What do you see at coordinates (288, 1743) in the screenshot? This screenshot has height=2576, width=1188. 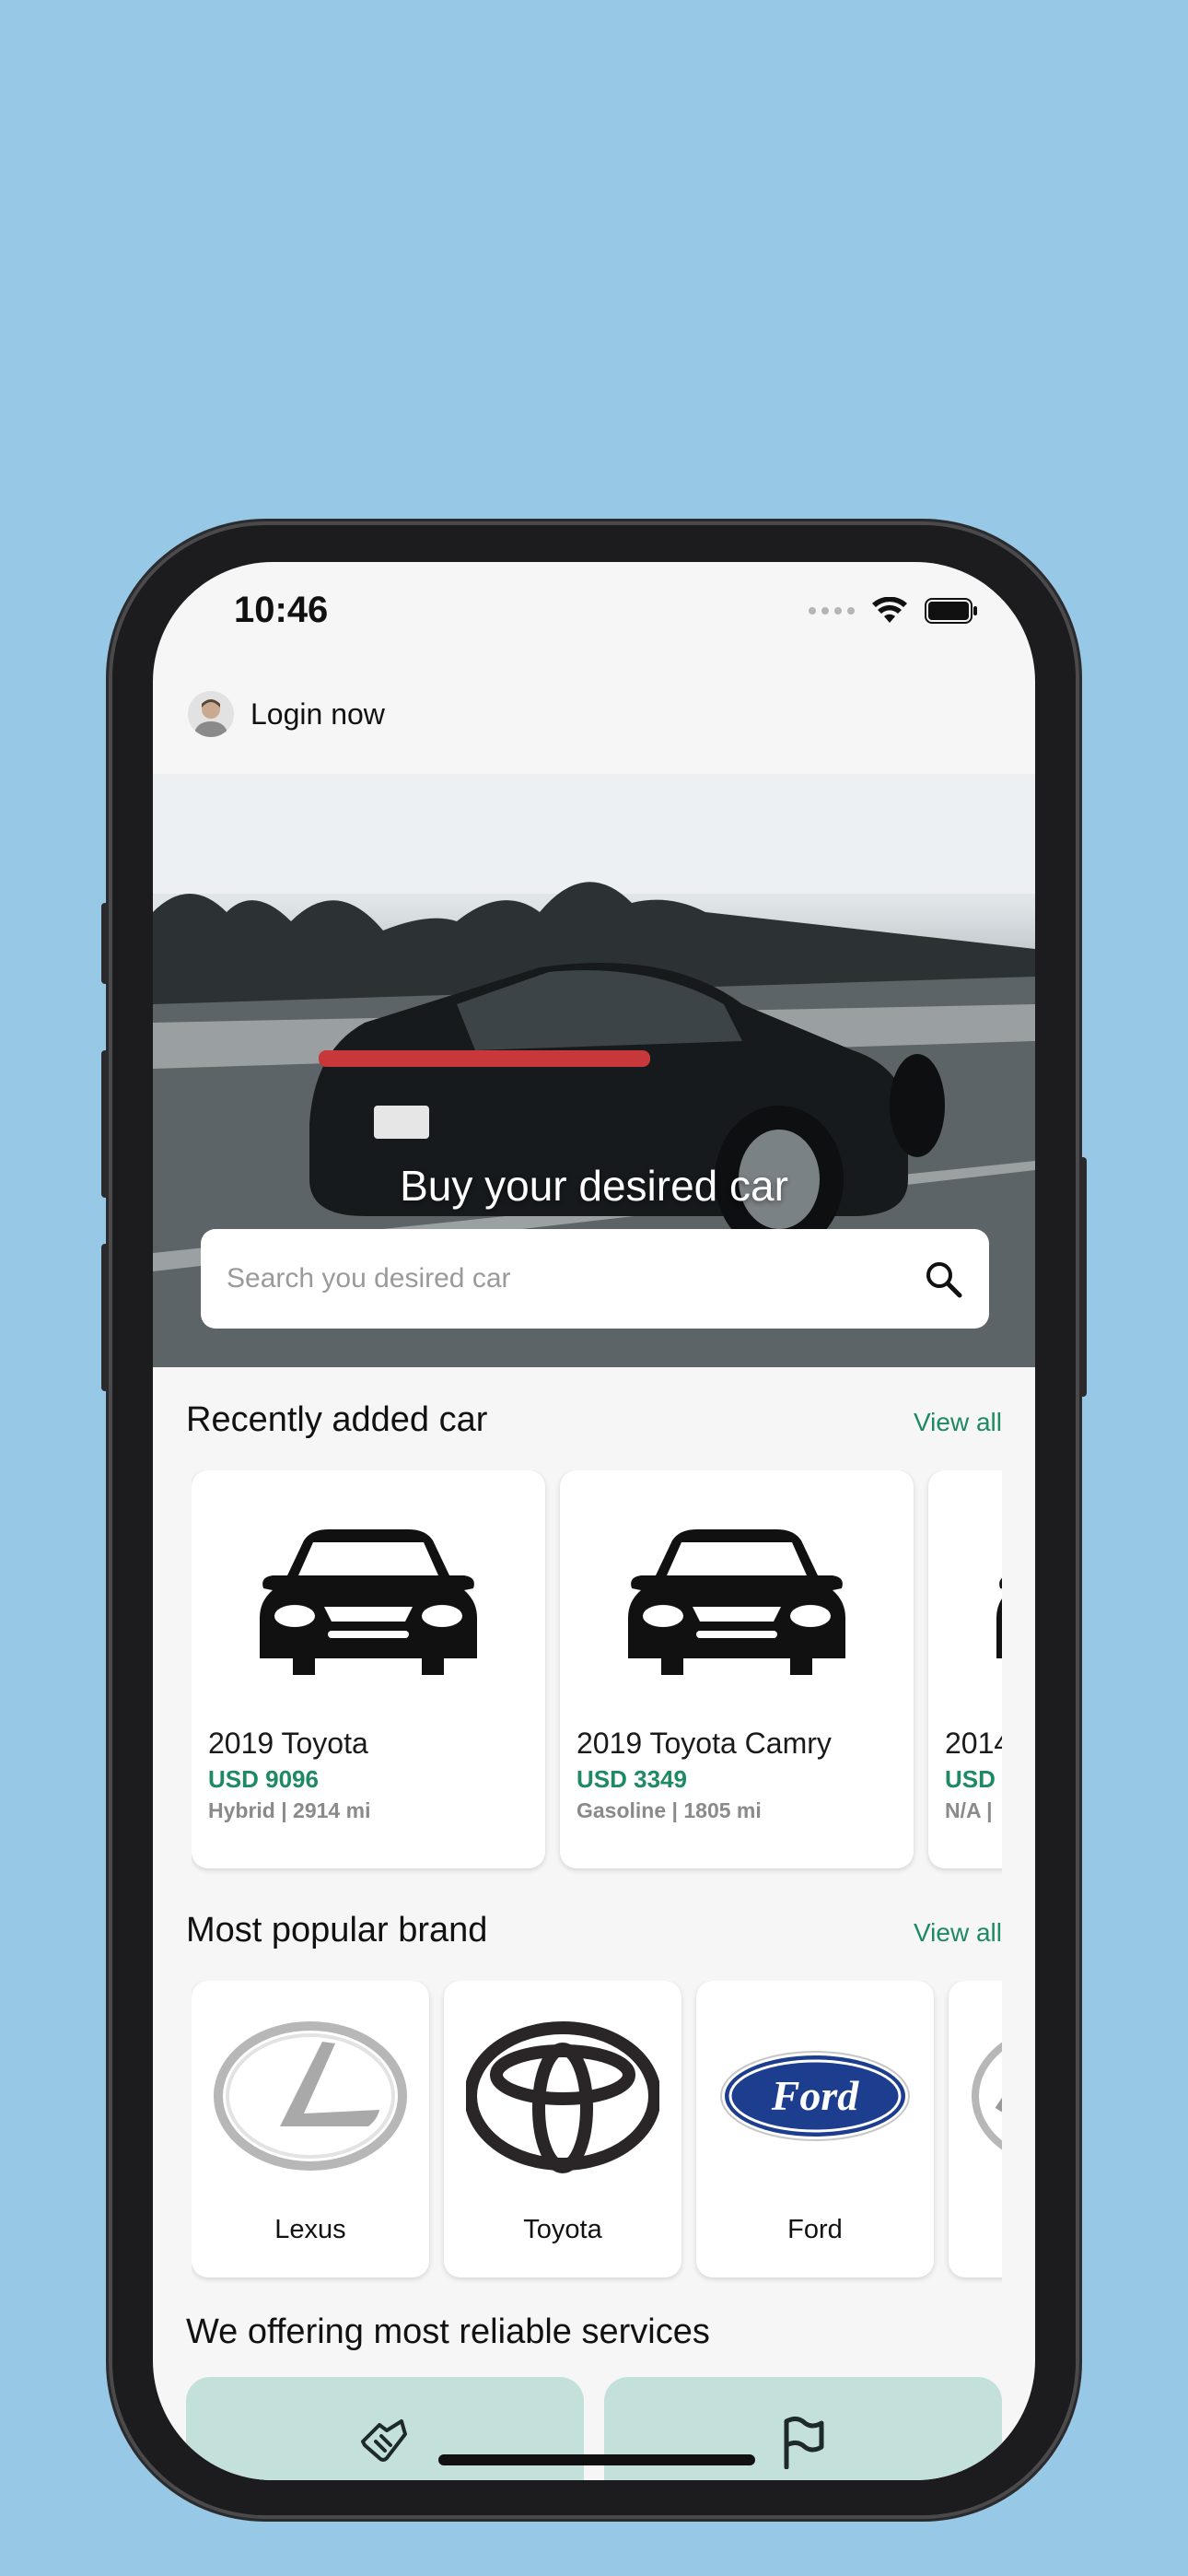 I see `car-name: 2019 Toyota` at bounding box center [288, 1743].